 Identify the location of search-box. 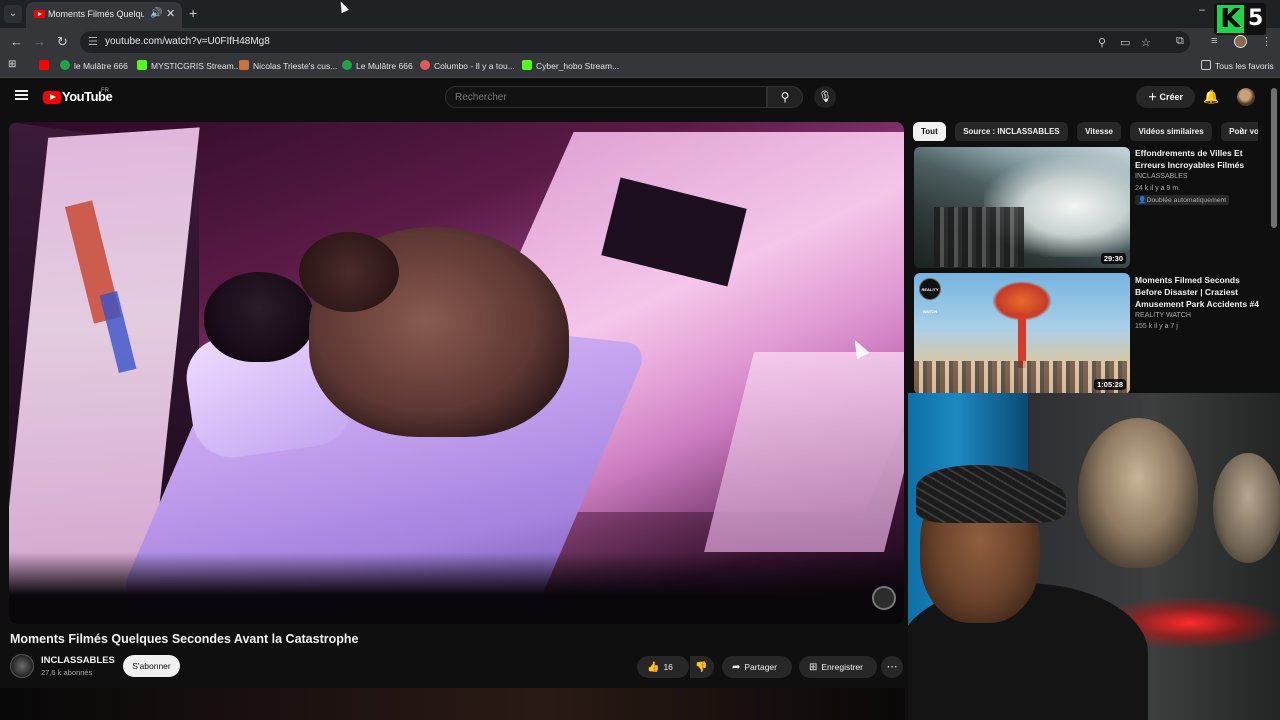
(606, 97).